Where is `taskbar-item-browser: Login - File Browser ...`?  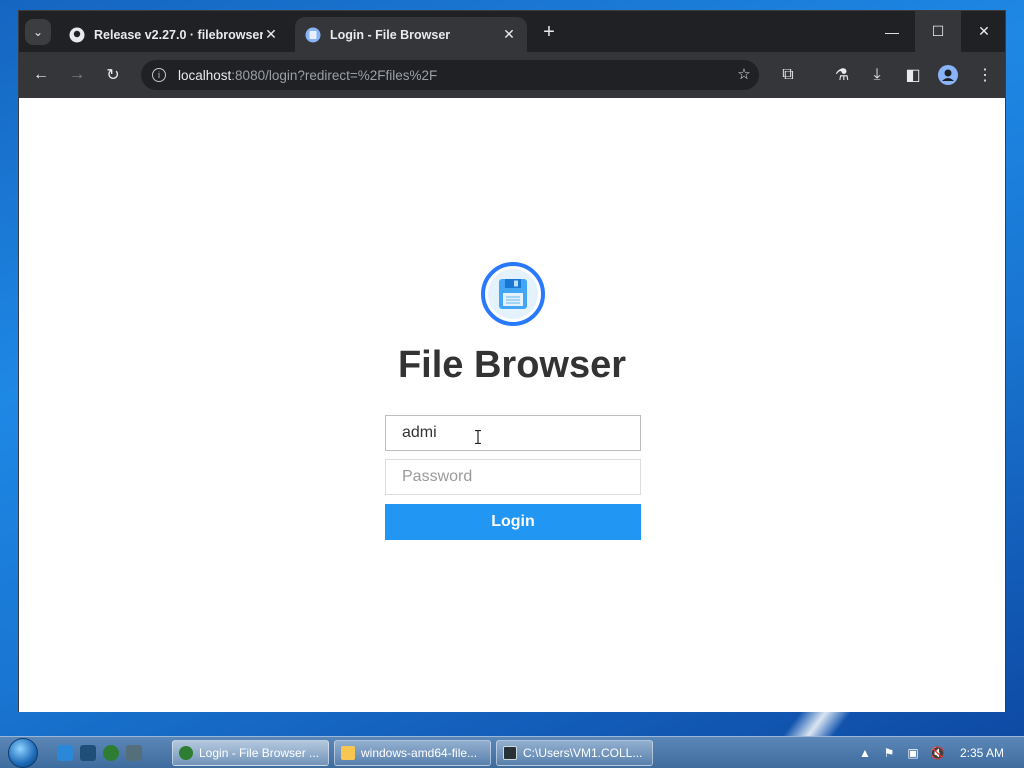
taskbar-item-browser: Login - File Browser ... is located at coordinates (250, 753).